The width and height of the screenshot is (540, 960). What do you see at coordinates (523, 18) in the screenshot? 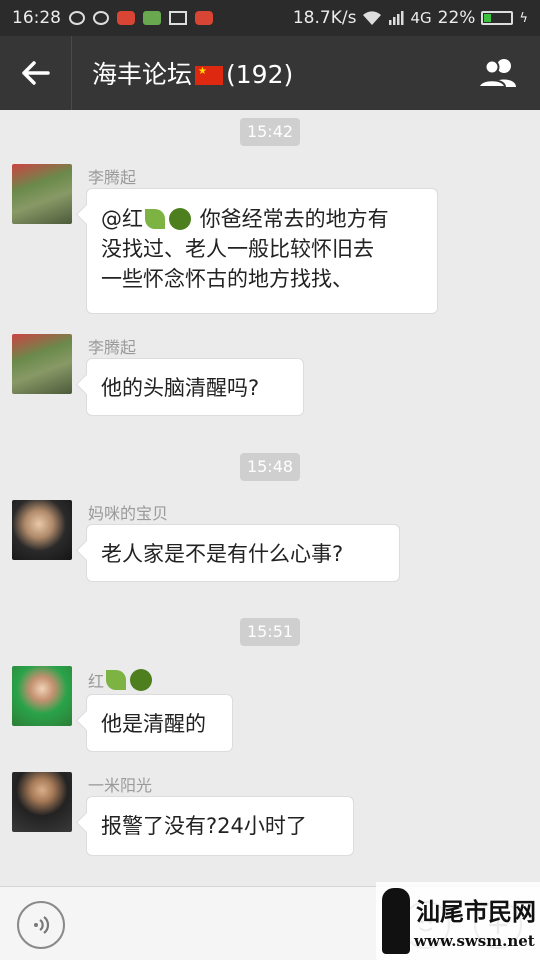
I see `charging-icon: ϟ` at bounding box center [523, 18].